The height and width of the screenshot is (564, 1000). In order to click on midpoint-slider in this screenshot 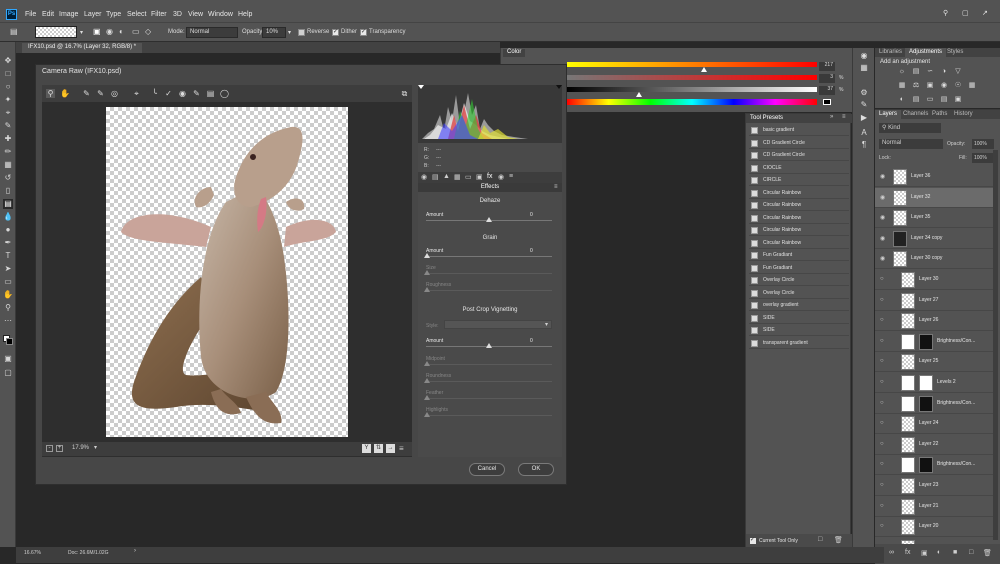, I will do `click(489, 364)`.